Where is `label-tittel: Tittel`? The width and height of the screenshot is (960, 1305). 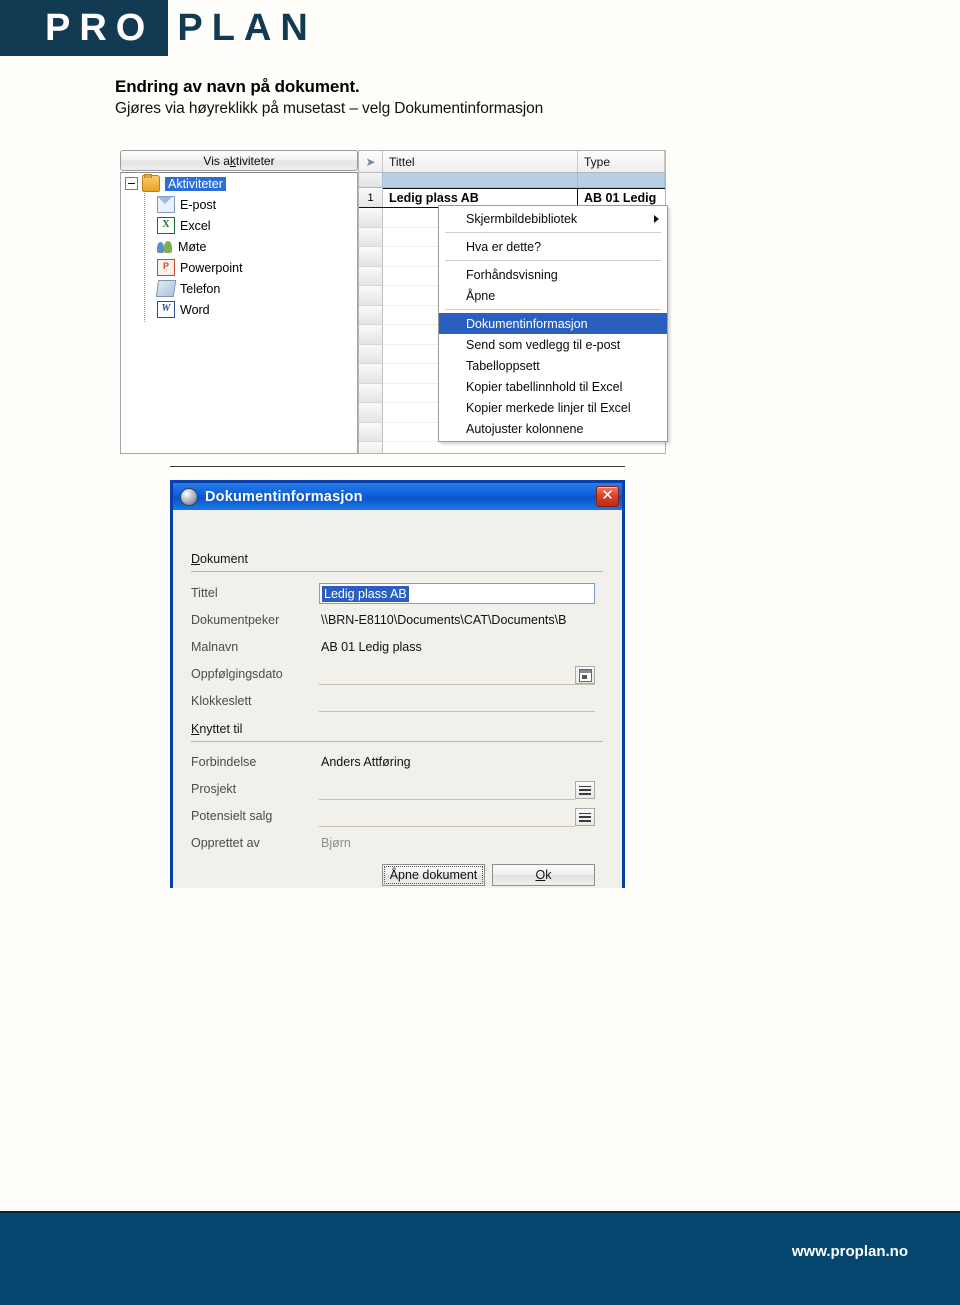 label-tittel: Tittel is located at coordinates (204, 593).